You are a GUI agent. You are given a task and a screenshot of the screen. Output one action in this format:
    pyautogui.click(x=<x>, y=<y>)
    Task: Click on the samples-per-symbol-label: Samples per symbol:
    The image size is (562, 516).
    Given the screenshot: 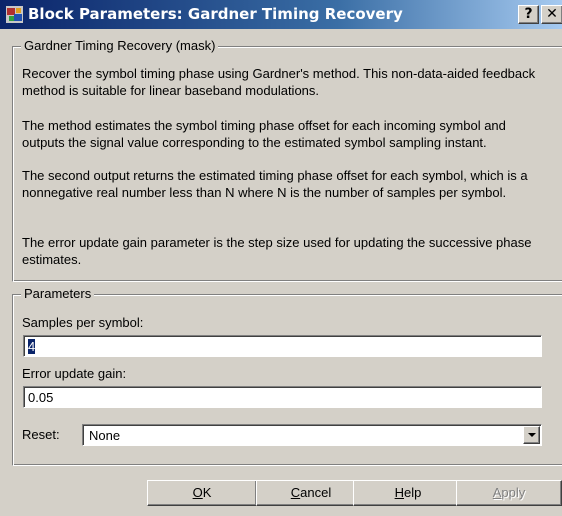 What is the action you would take?
    pyautogui.click(x=83, y=322)
    